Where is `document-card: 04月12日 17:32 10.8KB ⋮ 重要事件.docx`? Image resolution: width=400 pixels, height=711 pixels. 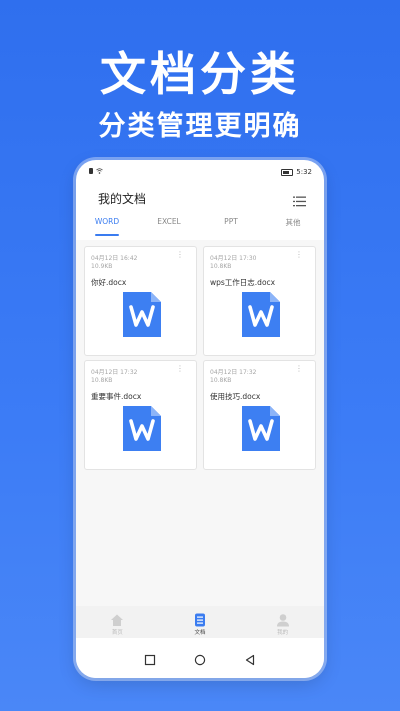 document-card: 04月12日 17:32 10.8KB ⋮ 重要事件.docx is located at coordinates (140, 415).